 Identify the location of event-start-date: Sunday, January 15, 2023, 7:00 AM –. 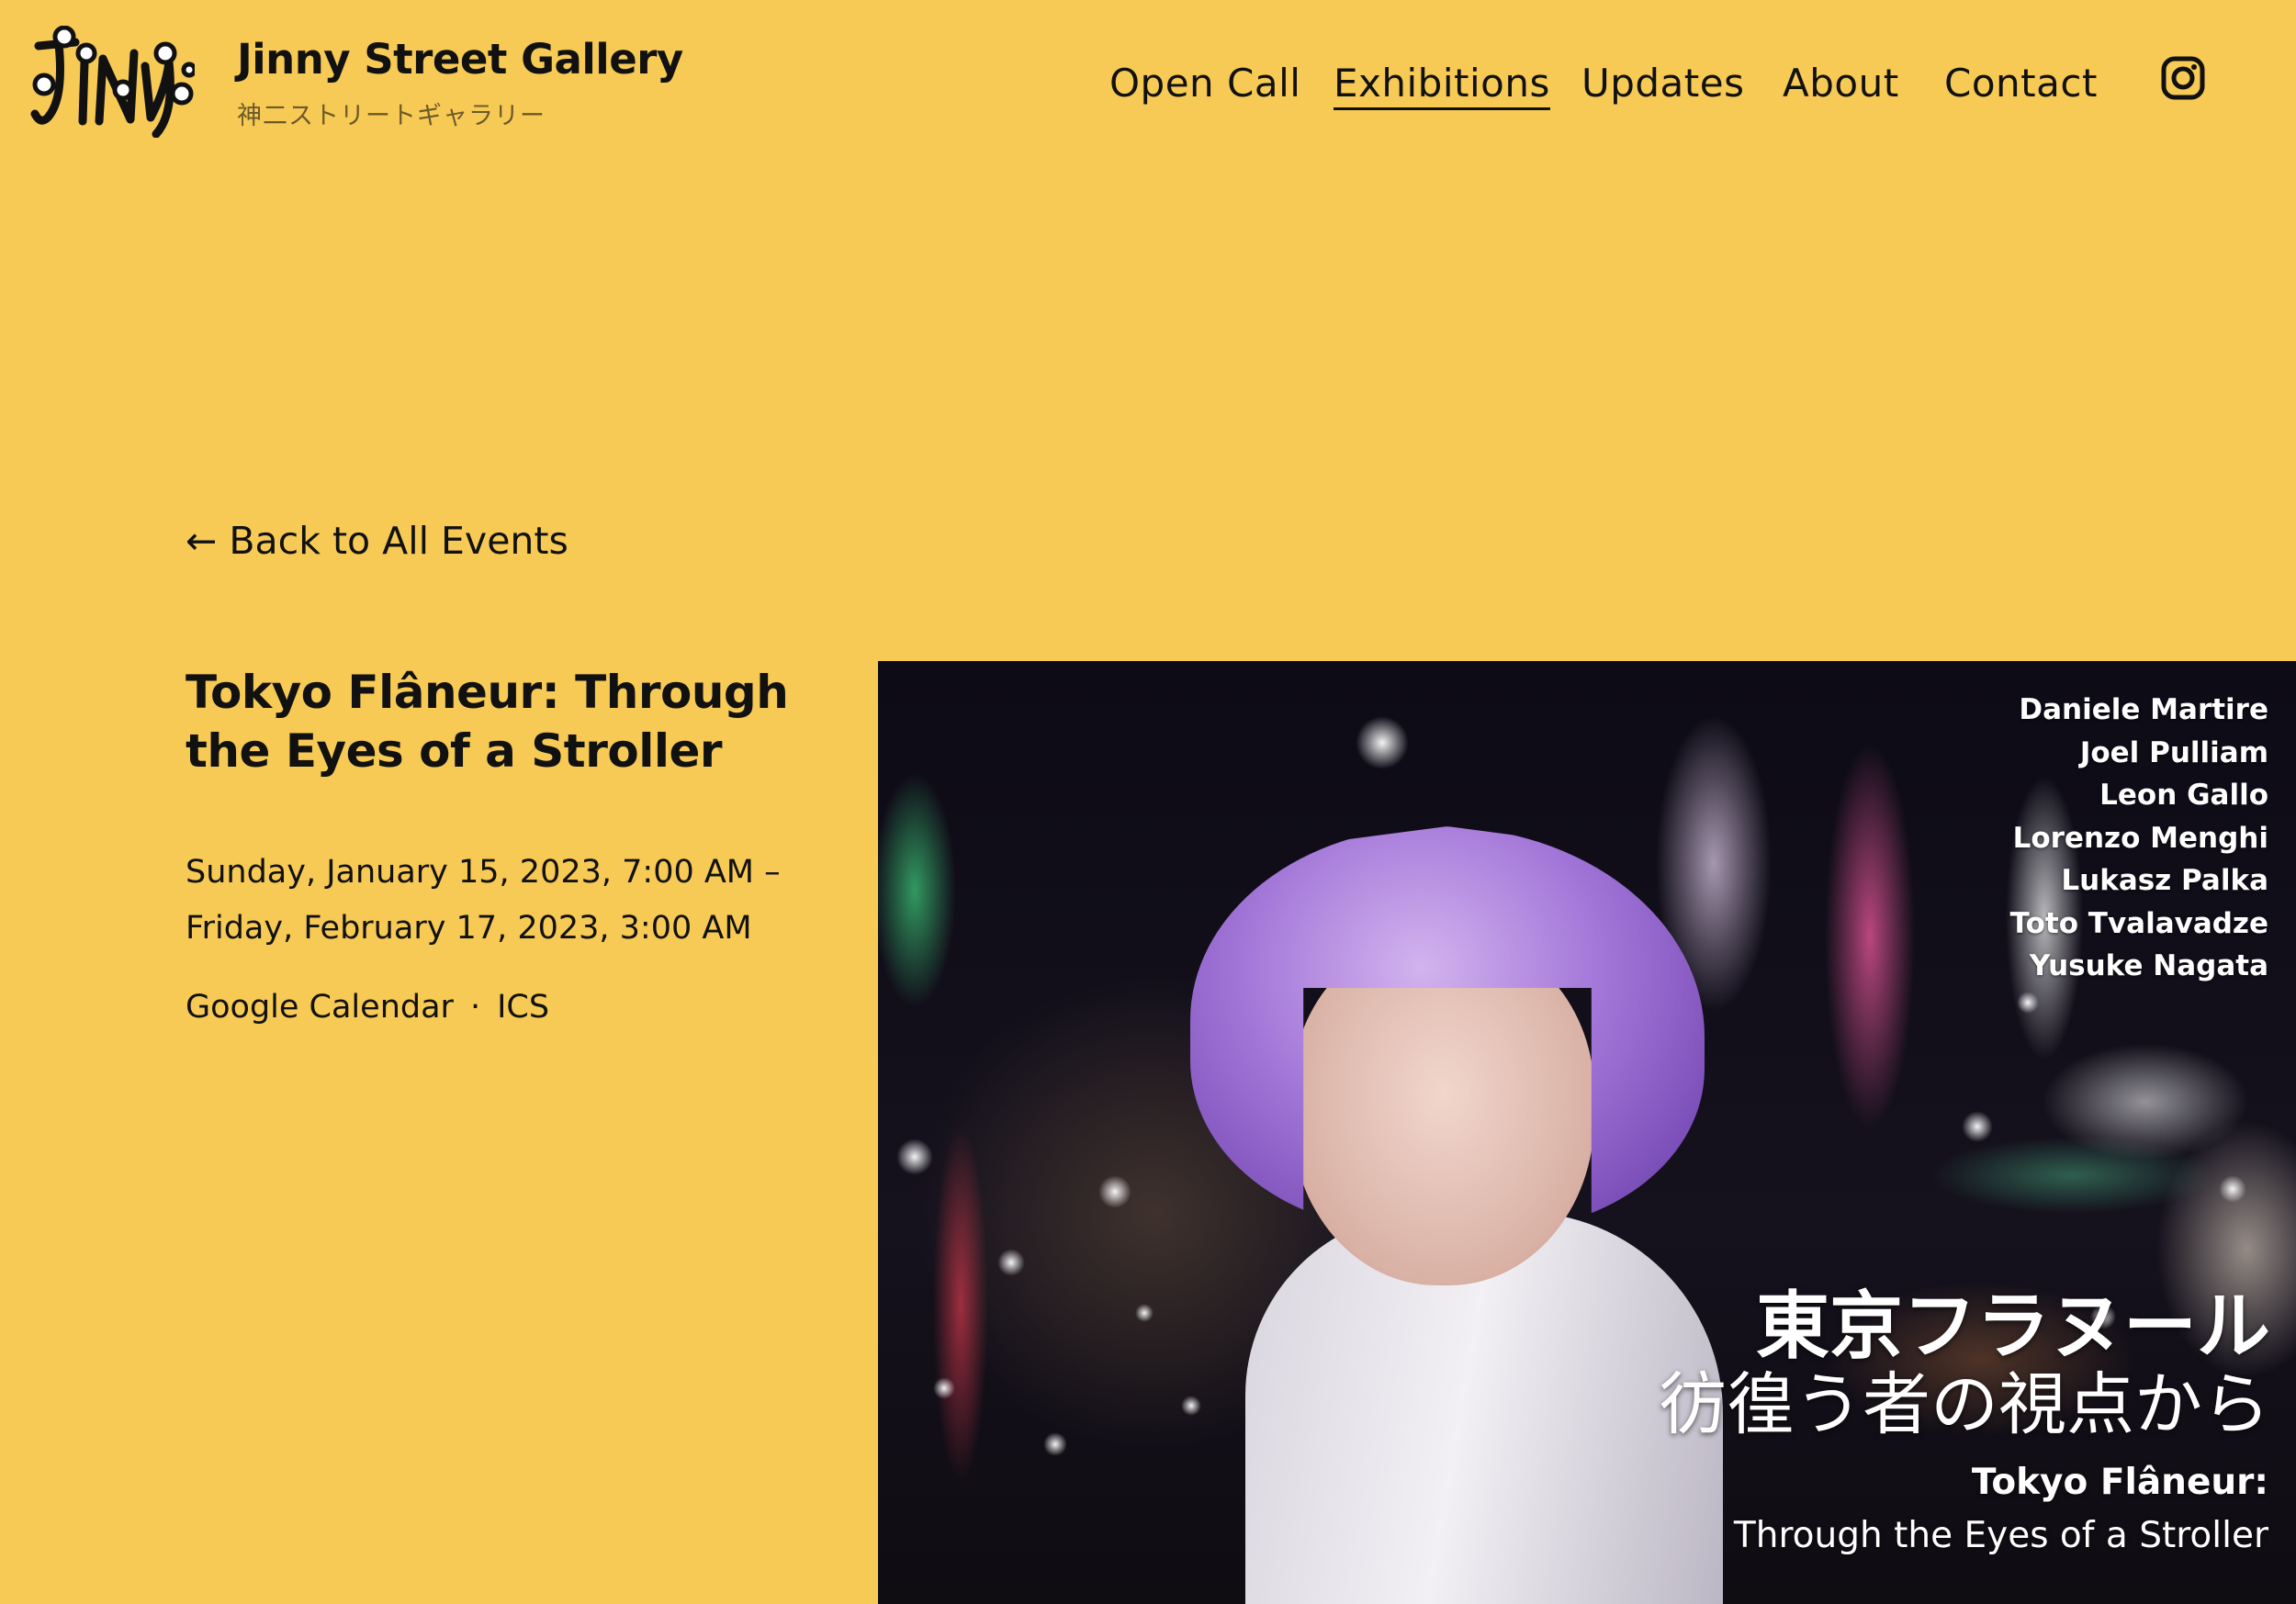
(483, 872).